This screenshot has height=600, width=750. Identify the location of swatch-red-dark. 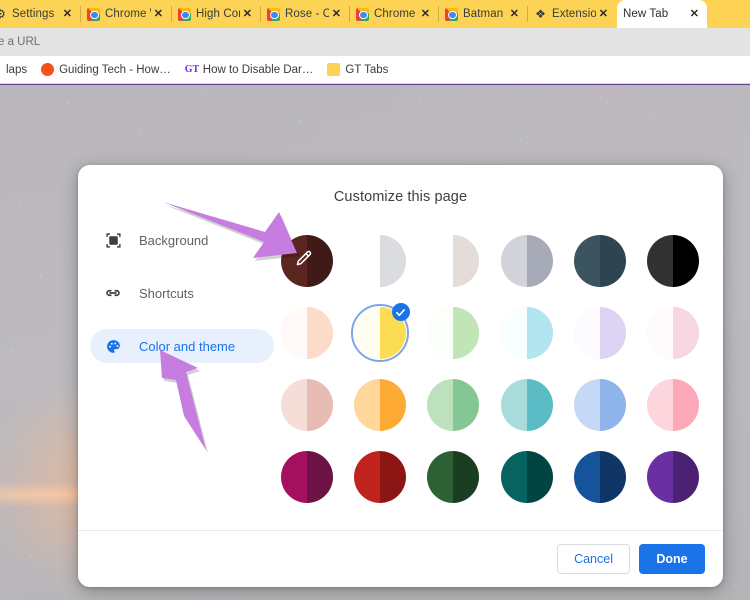
(380, 477).